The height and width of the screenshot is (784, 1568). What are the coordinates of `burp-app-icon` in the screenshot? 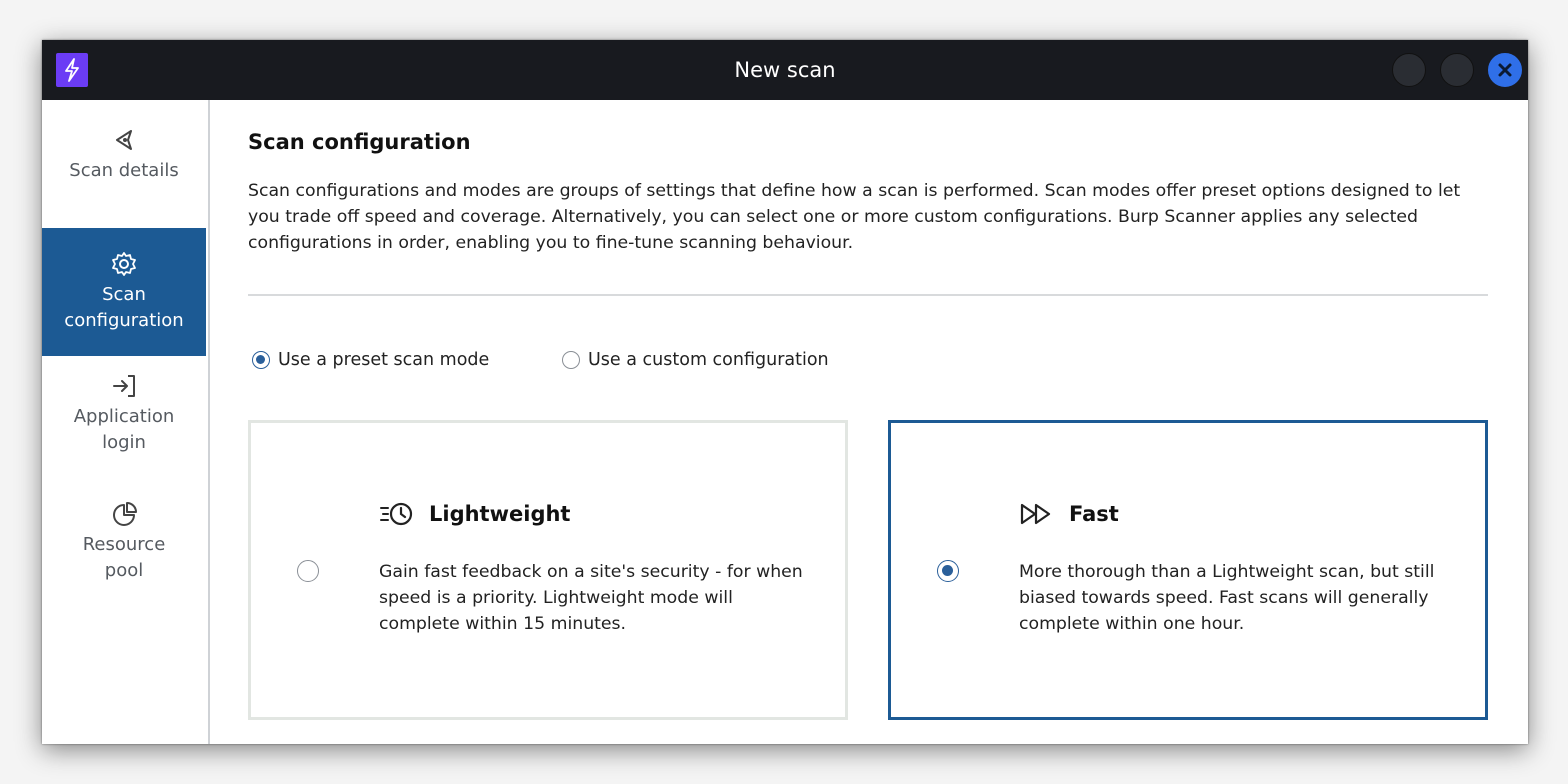 It's located at (72, 70).